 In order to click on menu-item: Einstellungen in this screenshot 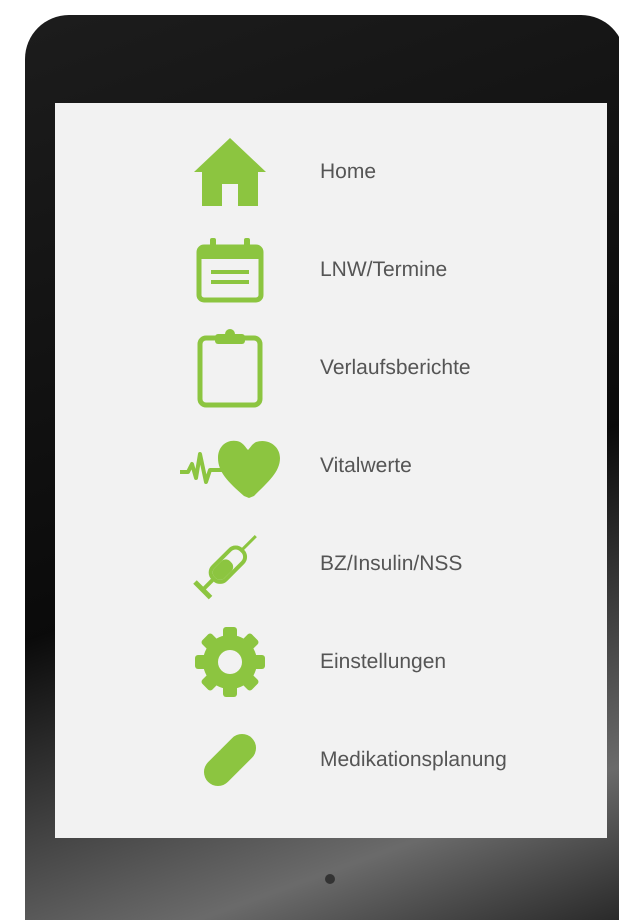, I will do `click(383, 662)`.